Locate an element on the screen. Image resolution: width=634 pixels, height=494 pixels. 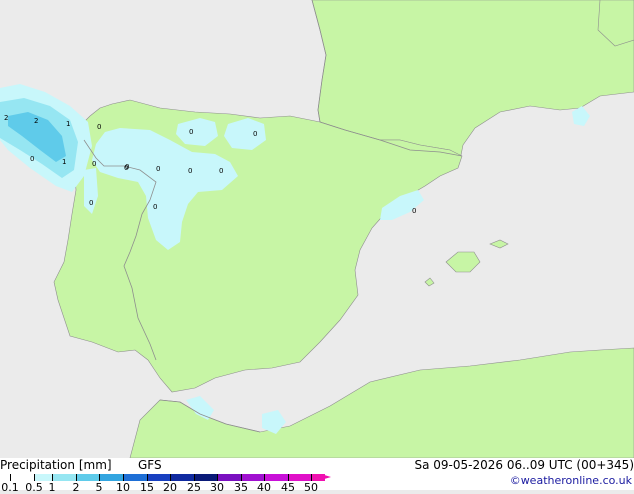
legend-tick-label: 25 is located at coordinates (194, 487).